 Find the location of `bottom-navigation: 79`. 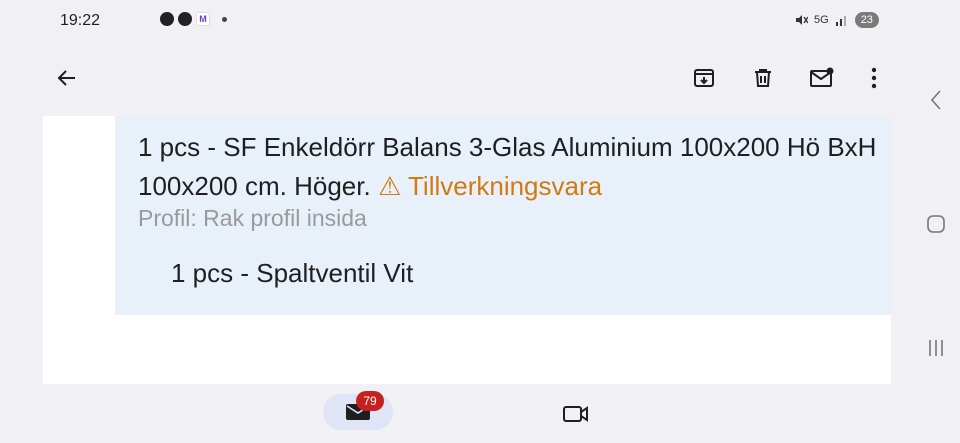

bottom-navigation: 79 is located at coordinates (455, 413).